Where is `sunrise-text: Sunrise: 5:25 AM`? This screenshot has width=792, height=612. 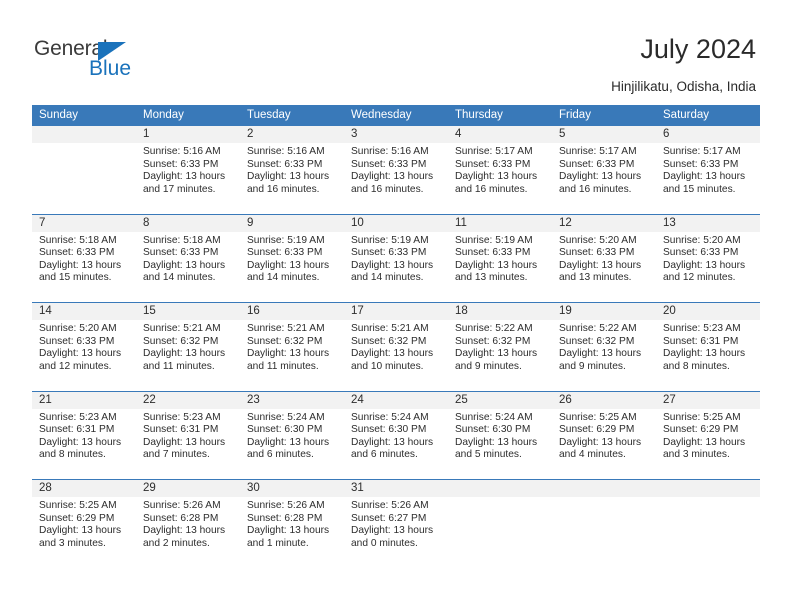 sunrise-text: Sunrise: 5:25 AM is located at coordinates (598, 417).